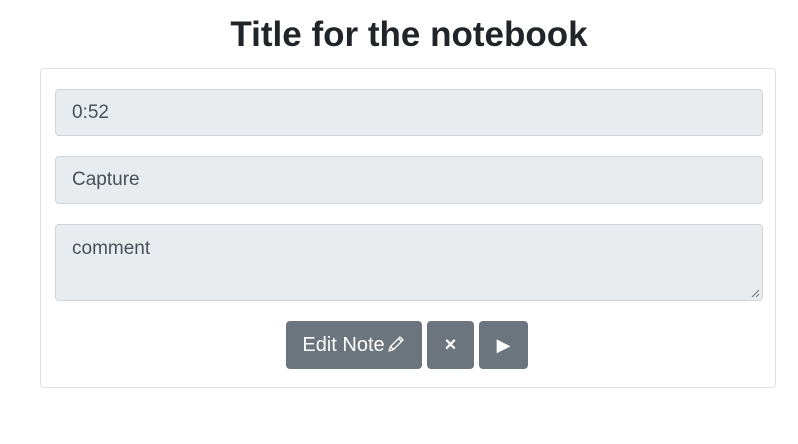 This screenshot has height=444, width=798. What do you see at coordinates (395, 344) in the screenshot?
I see `pencil-icon` at bounding box center [395, 344].